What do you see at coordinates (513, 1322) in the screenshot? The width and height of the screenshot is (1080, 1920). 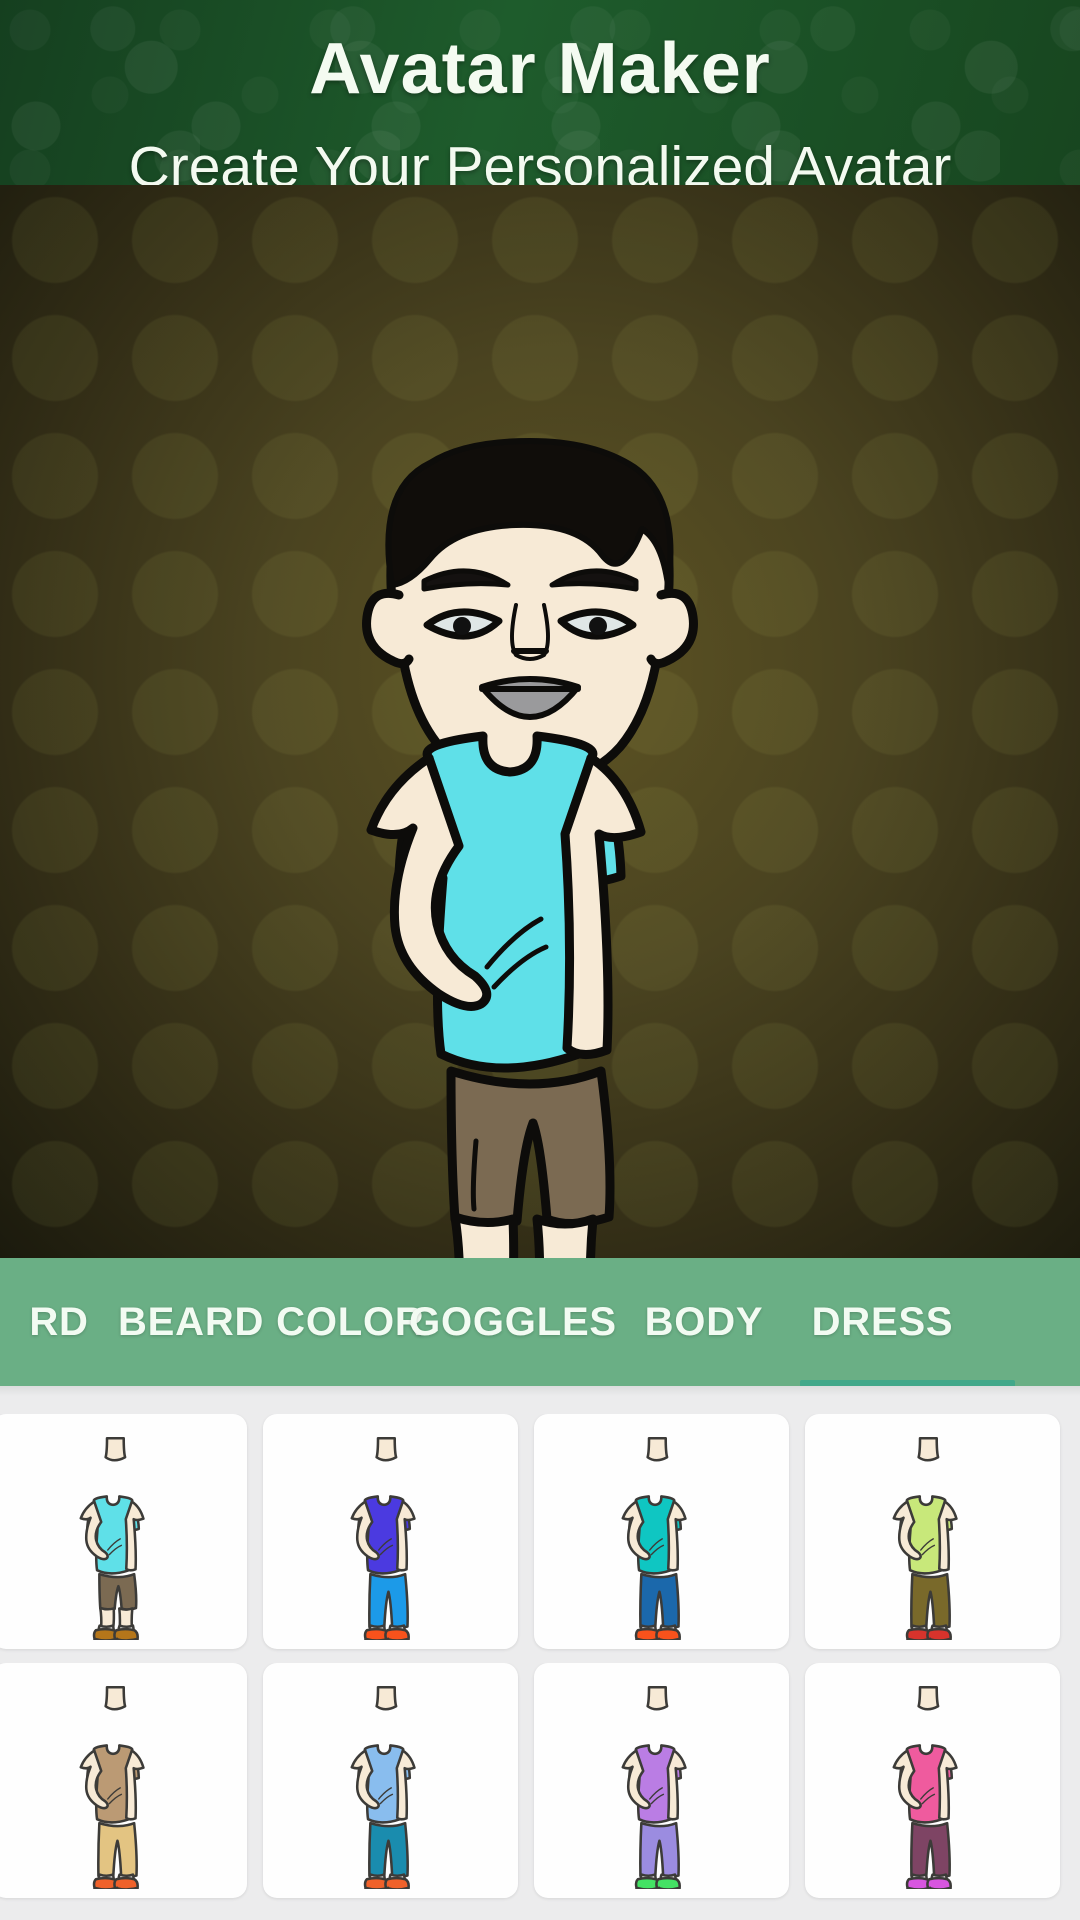 I see `tab-goggles: GOGGLES` at bounding box center [513, 1322].